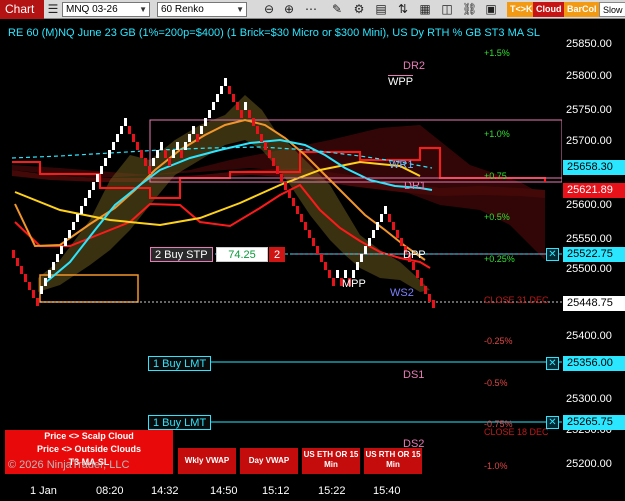  I want to click on buy-stp-quantity: 2, so click(277, 254).